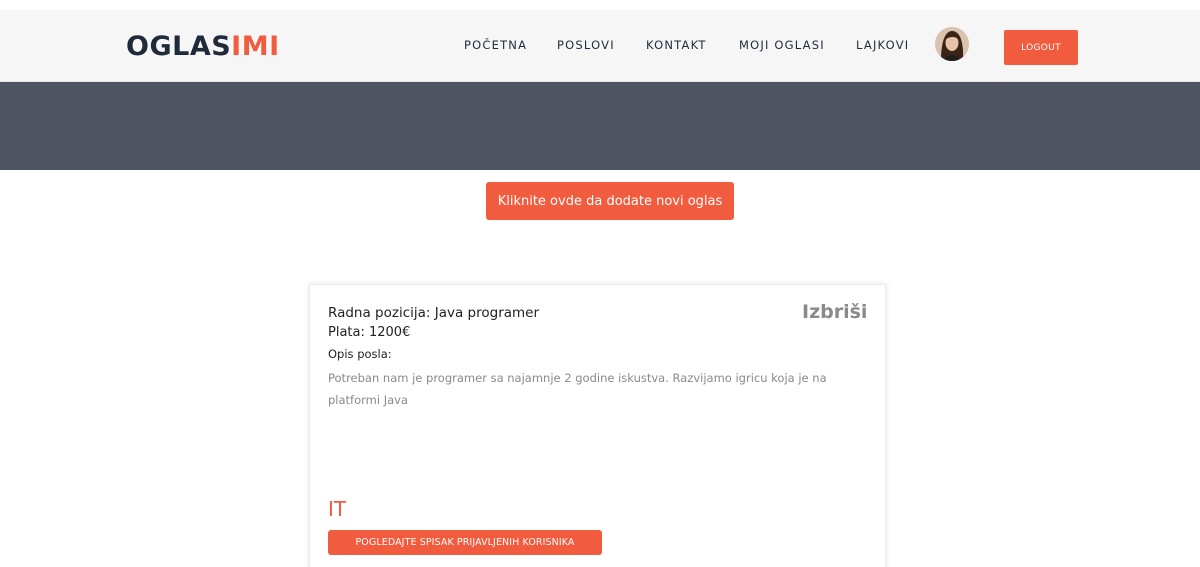 The height and width of the screenshot is (567, 1200). Describe the element at coordinates (465, 542) in the screenshot. I see `view-applicants-button: POGLEDAJTE SPISAK PRIJAVLJENIH KORISNIKA` at that location.